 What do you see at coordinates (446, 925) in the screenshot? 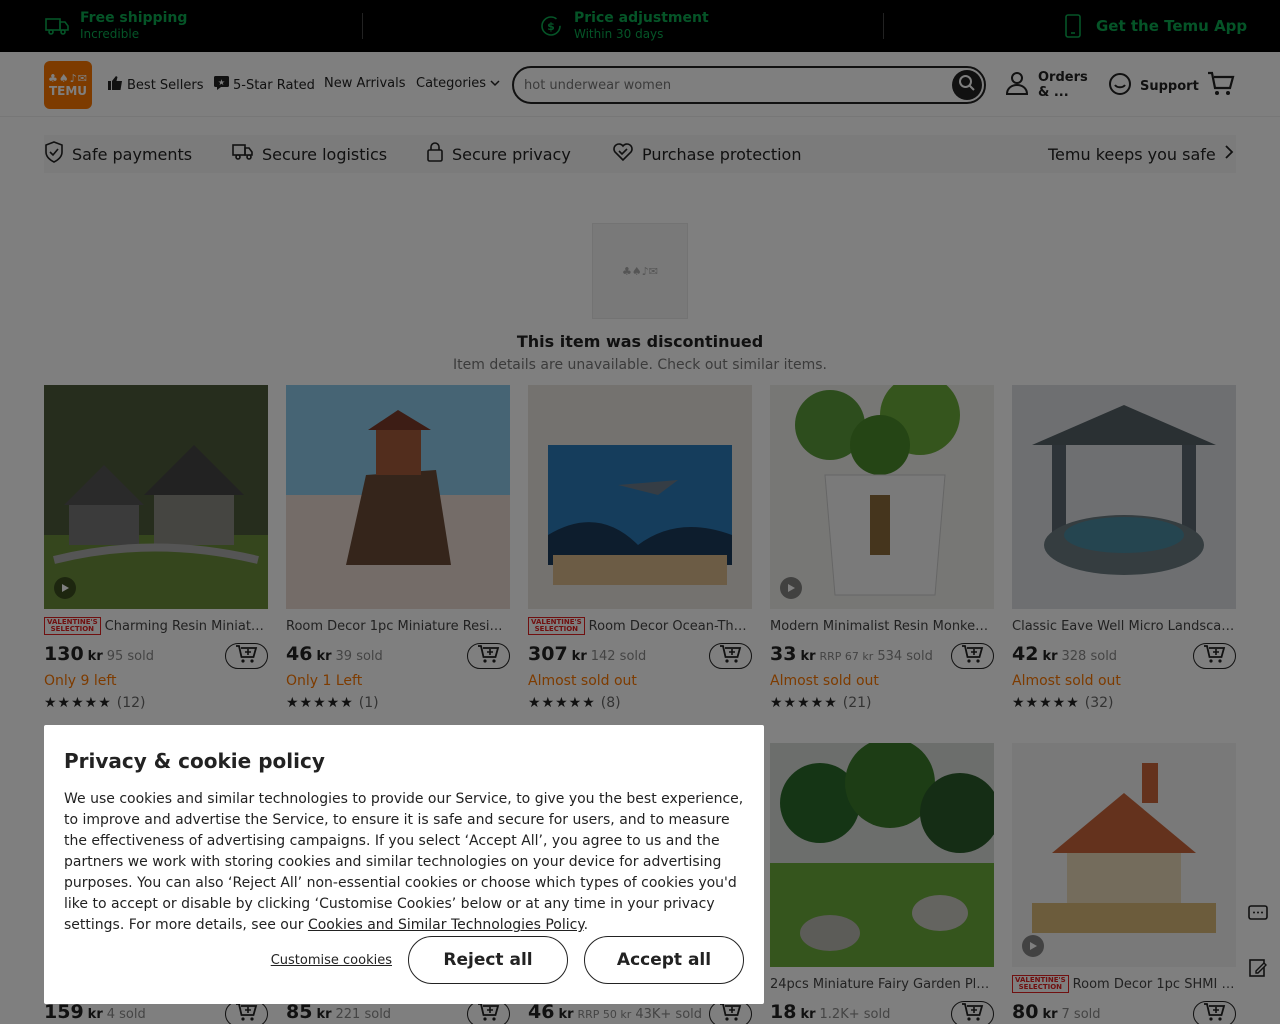
I see `cookie-policy-link: Cookies and Similar Technologies Policy` at bounding box center [446, 925].